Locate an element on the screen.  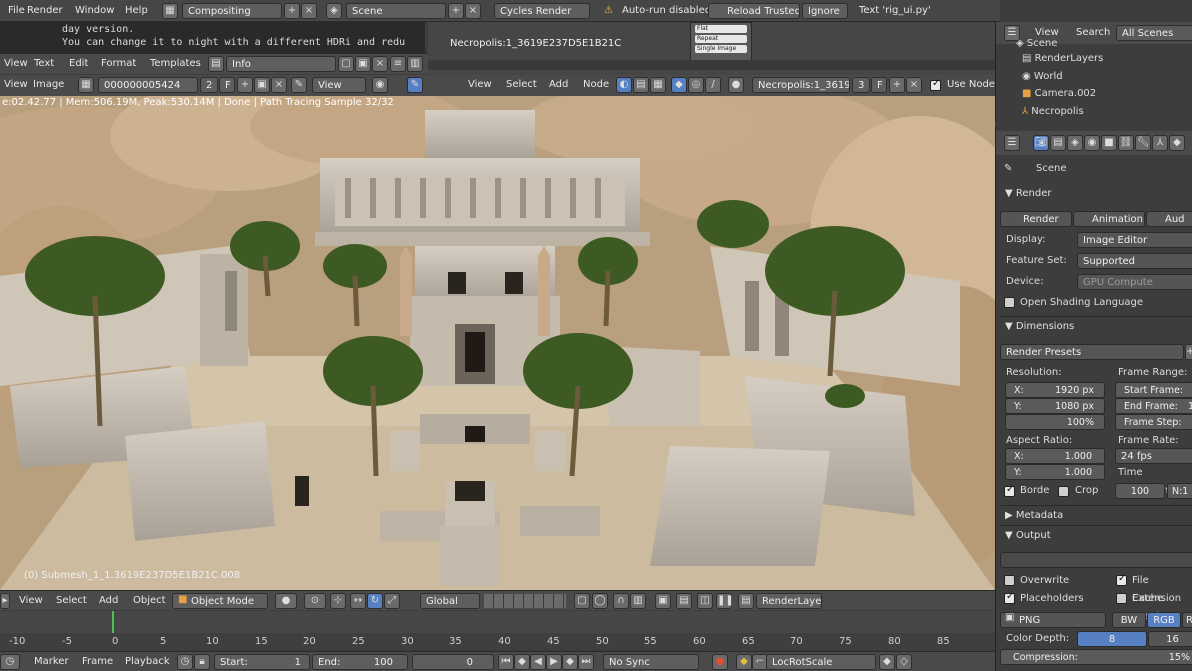
shader-nodes-icon: ◐ is located at coordinates (624, 85).